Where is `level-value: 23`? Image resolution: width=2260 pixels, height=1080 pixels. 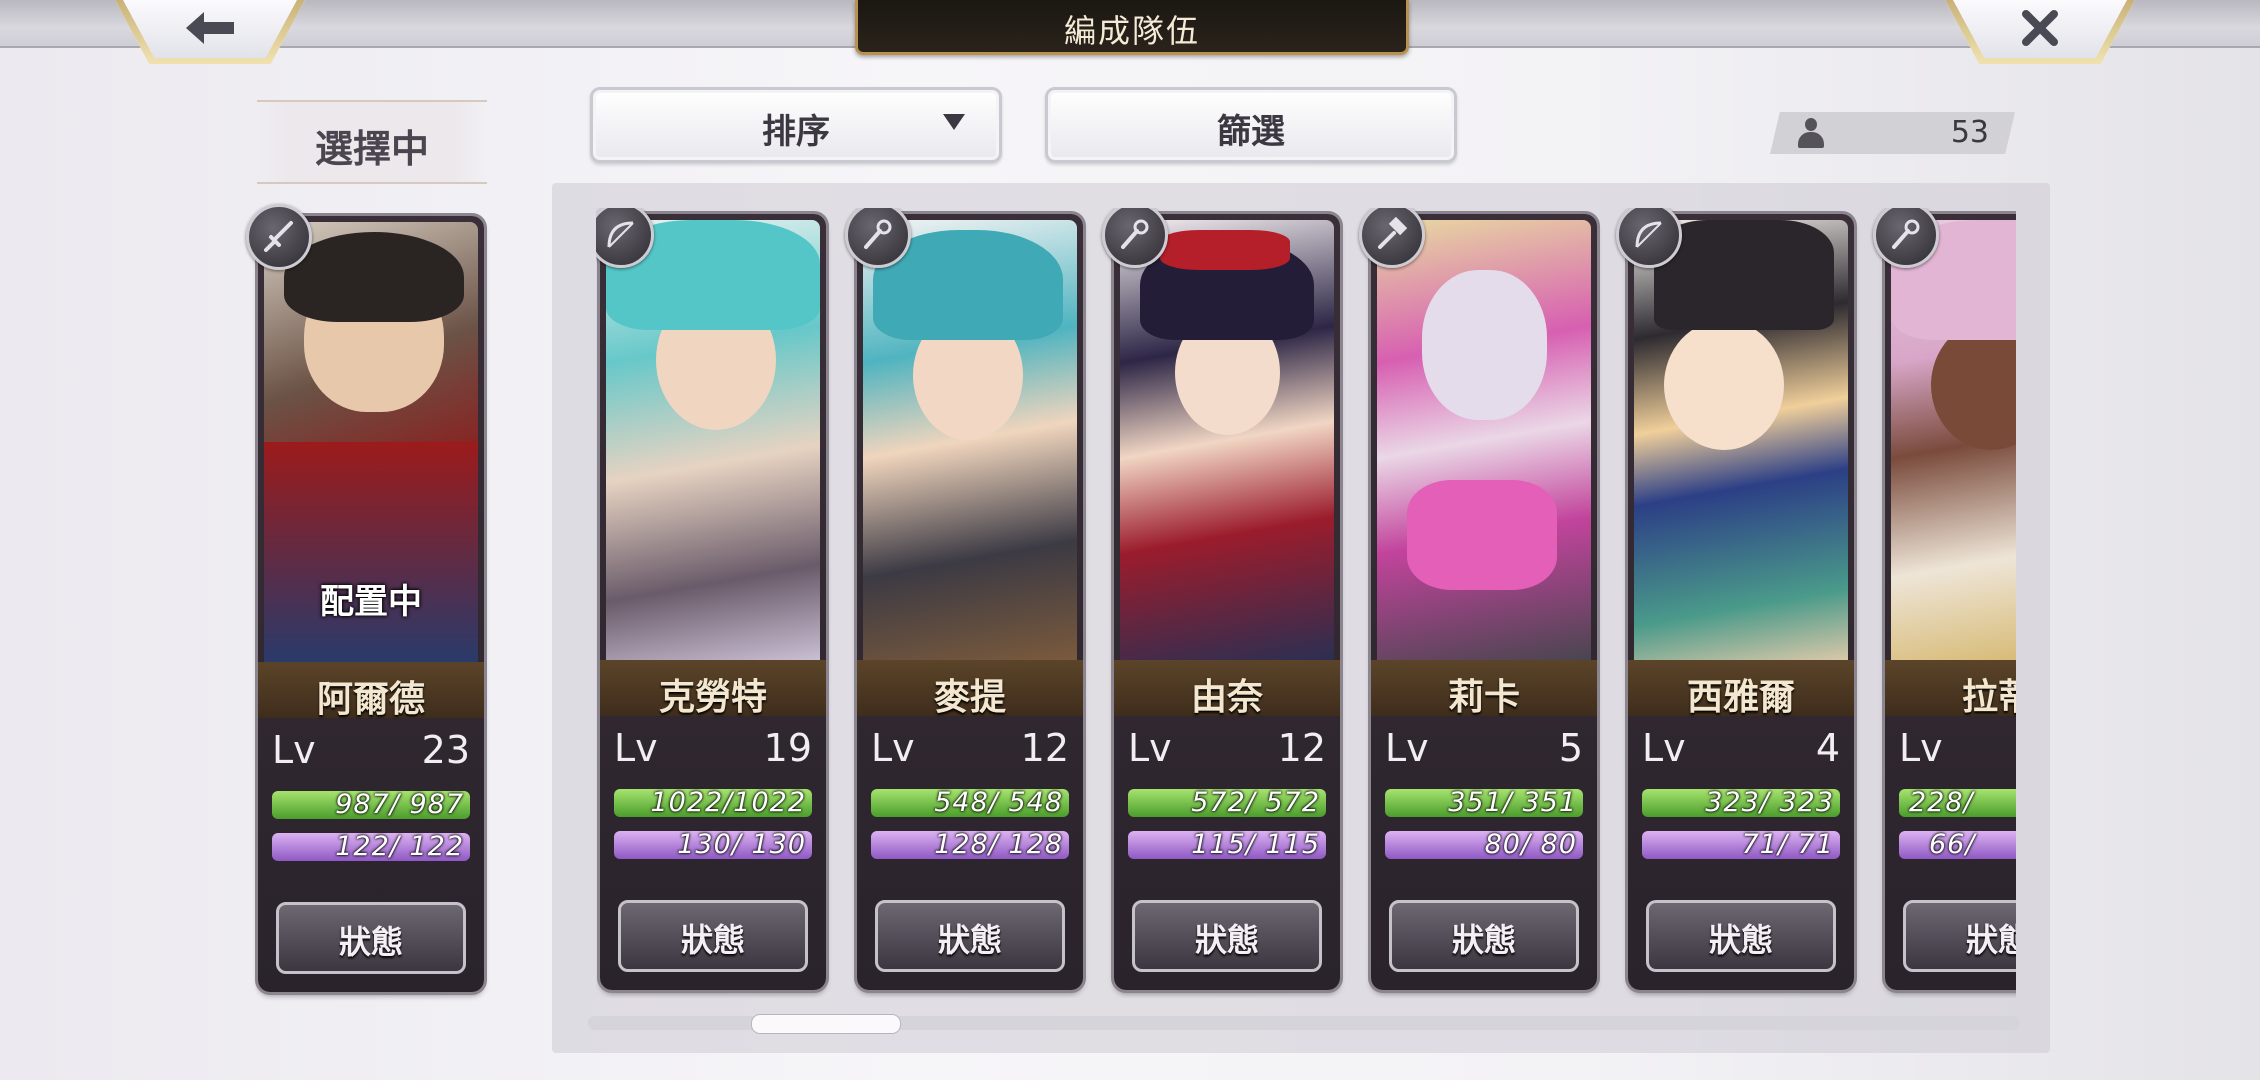 level-value: 23 is located at coordinates (445, 750).